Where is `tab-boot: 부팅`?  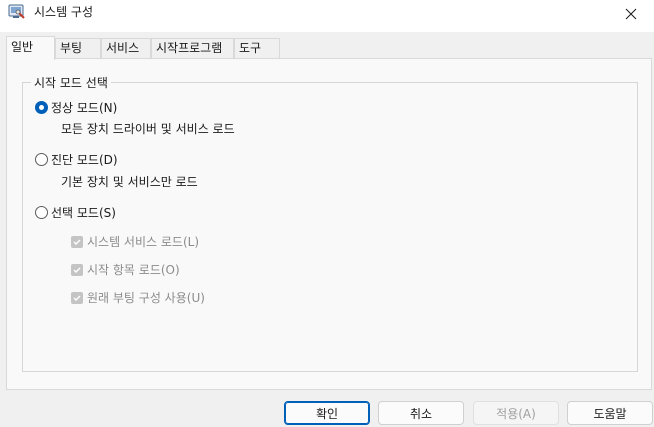 tab-boot: 부팅 is located at coordinates (78, 48).